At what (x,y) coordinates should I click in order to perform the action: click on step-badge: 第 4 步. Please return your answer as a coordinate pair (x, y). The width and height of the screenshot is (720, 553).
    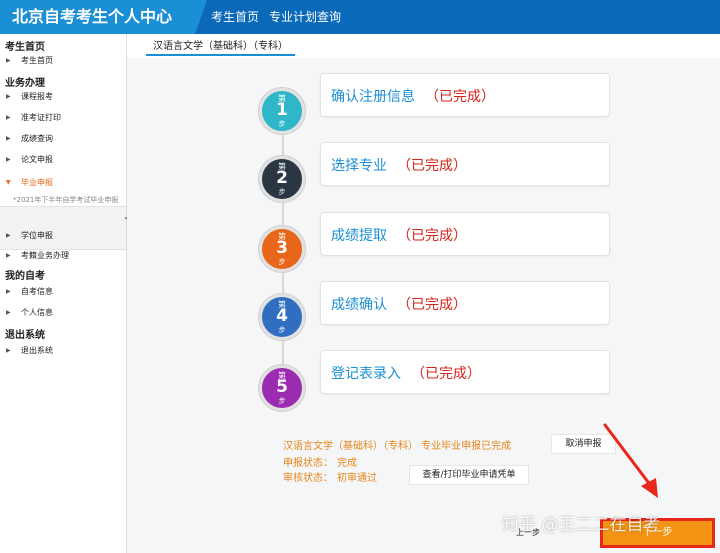
    Looking at the image, I should click on (282, 317).